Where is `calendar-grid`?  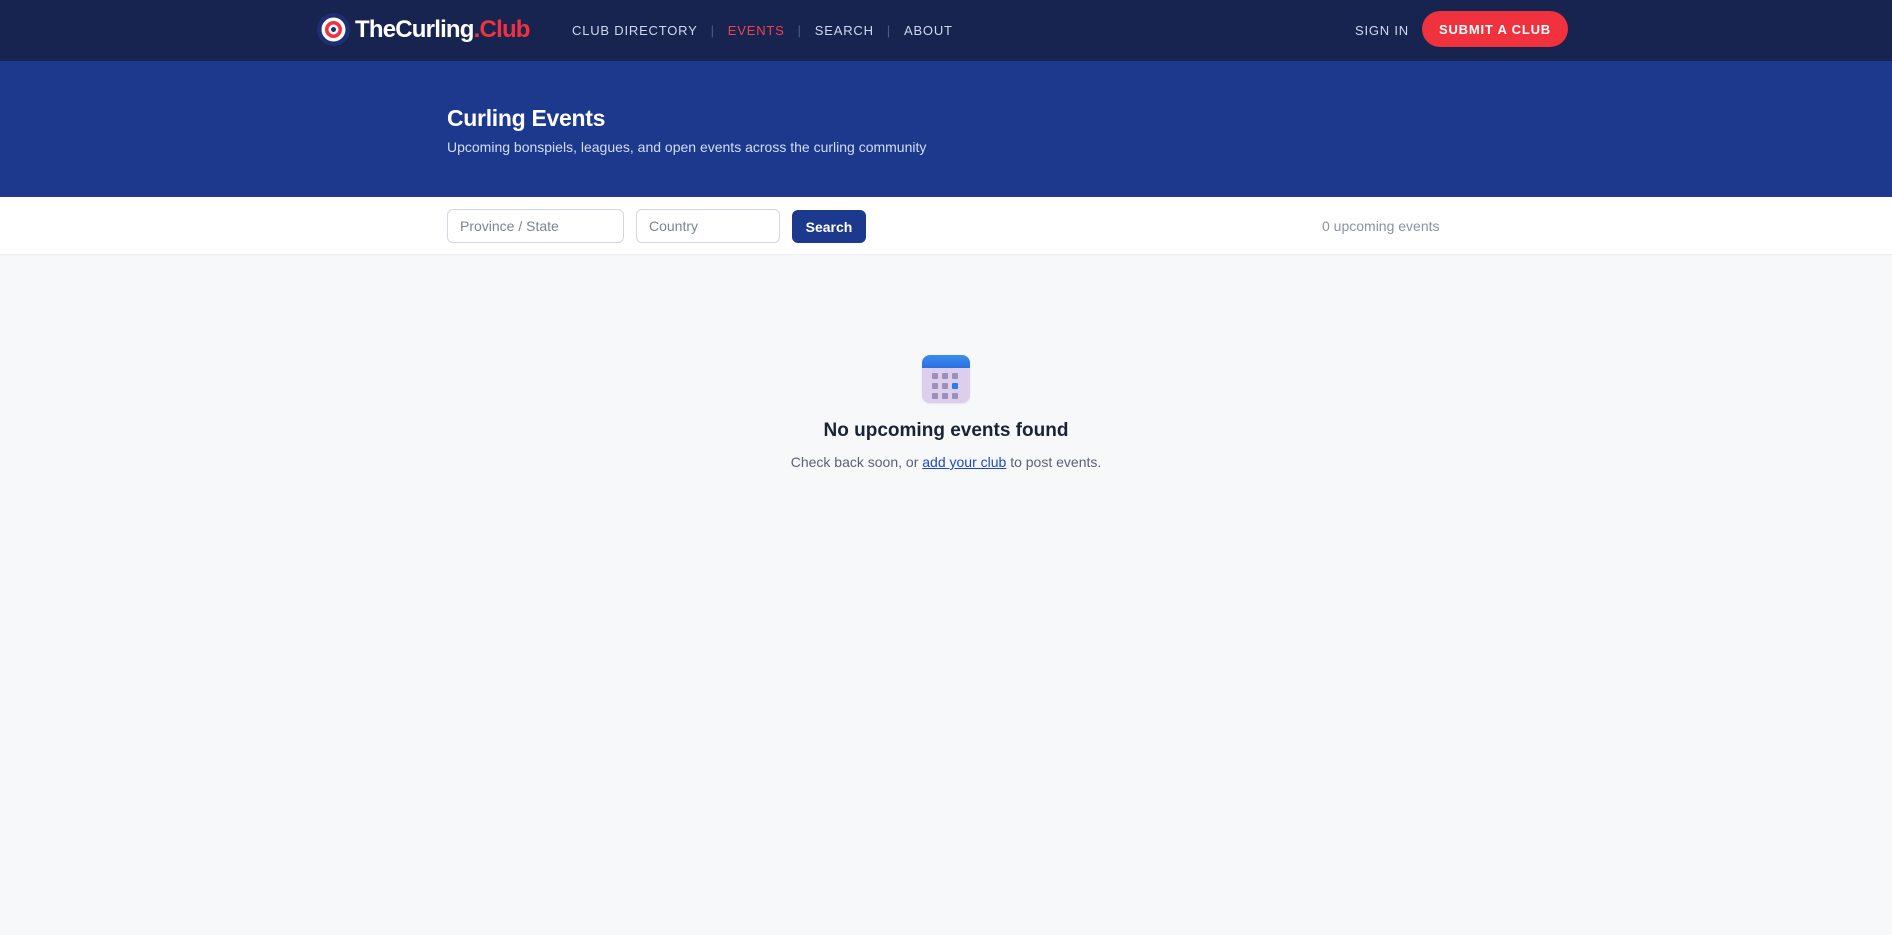 calendar-grid is located at coordinates (945, 386).